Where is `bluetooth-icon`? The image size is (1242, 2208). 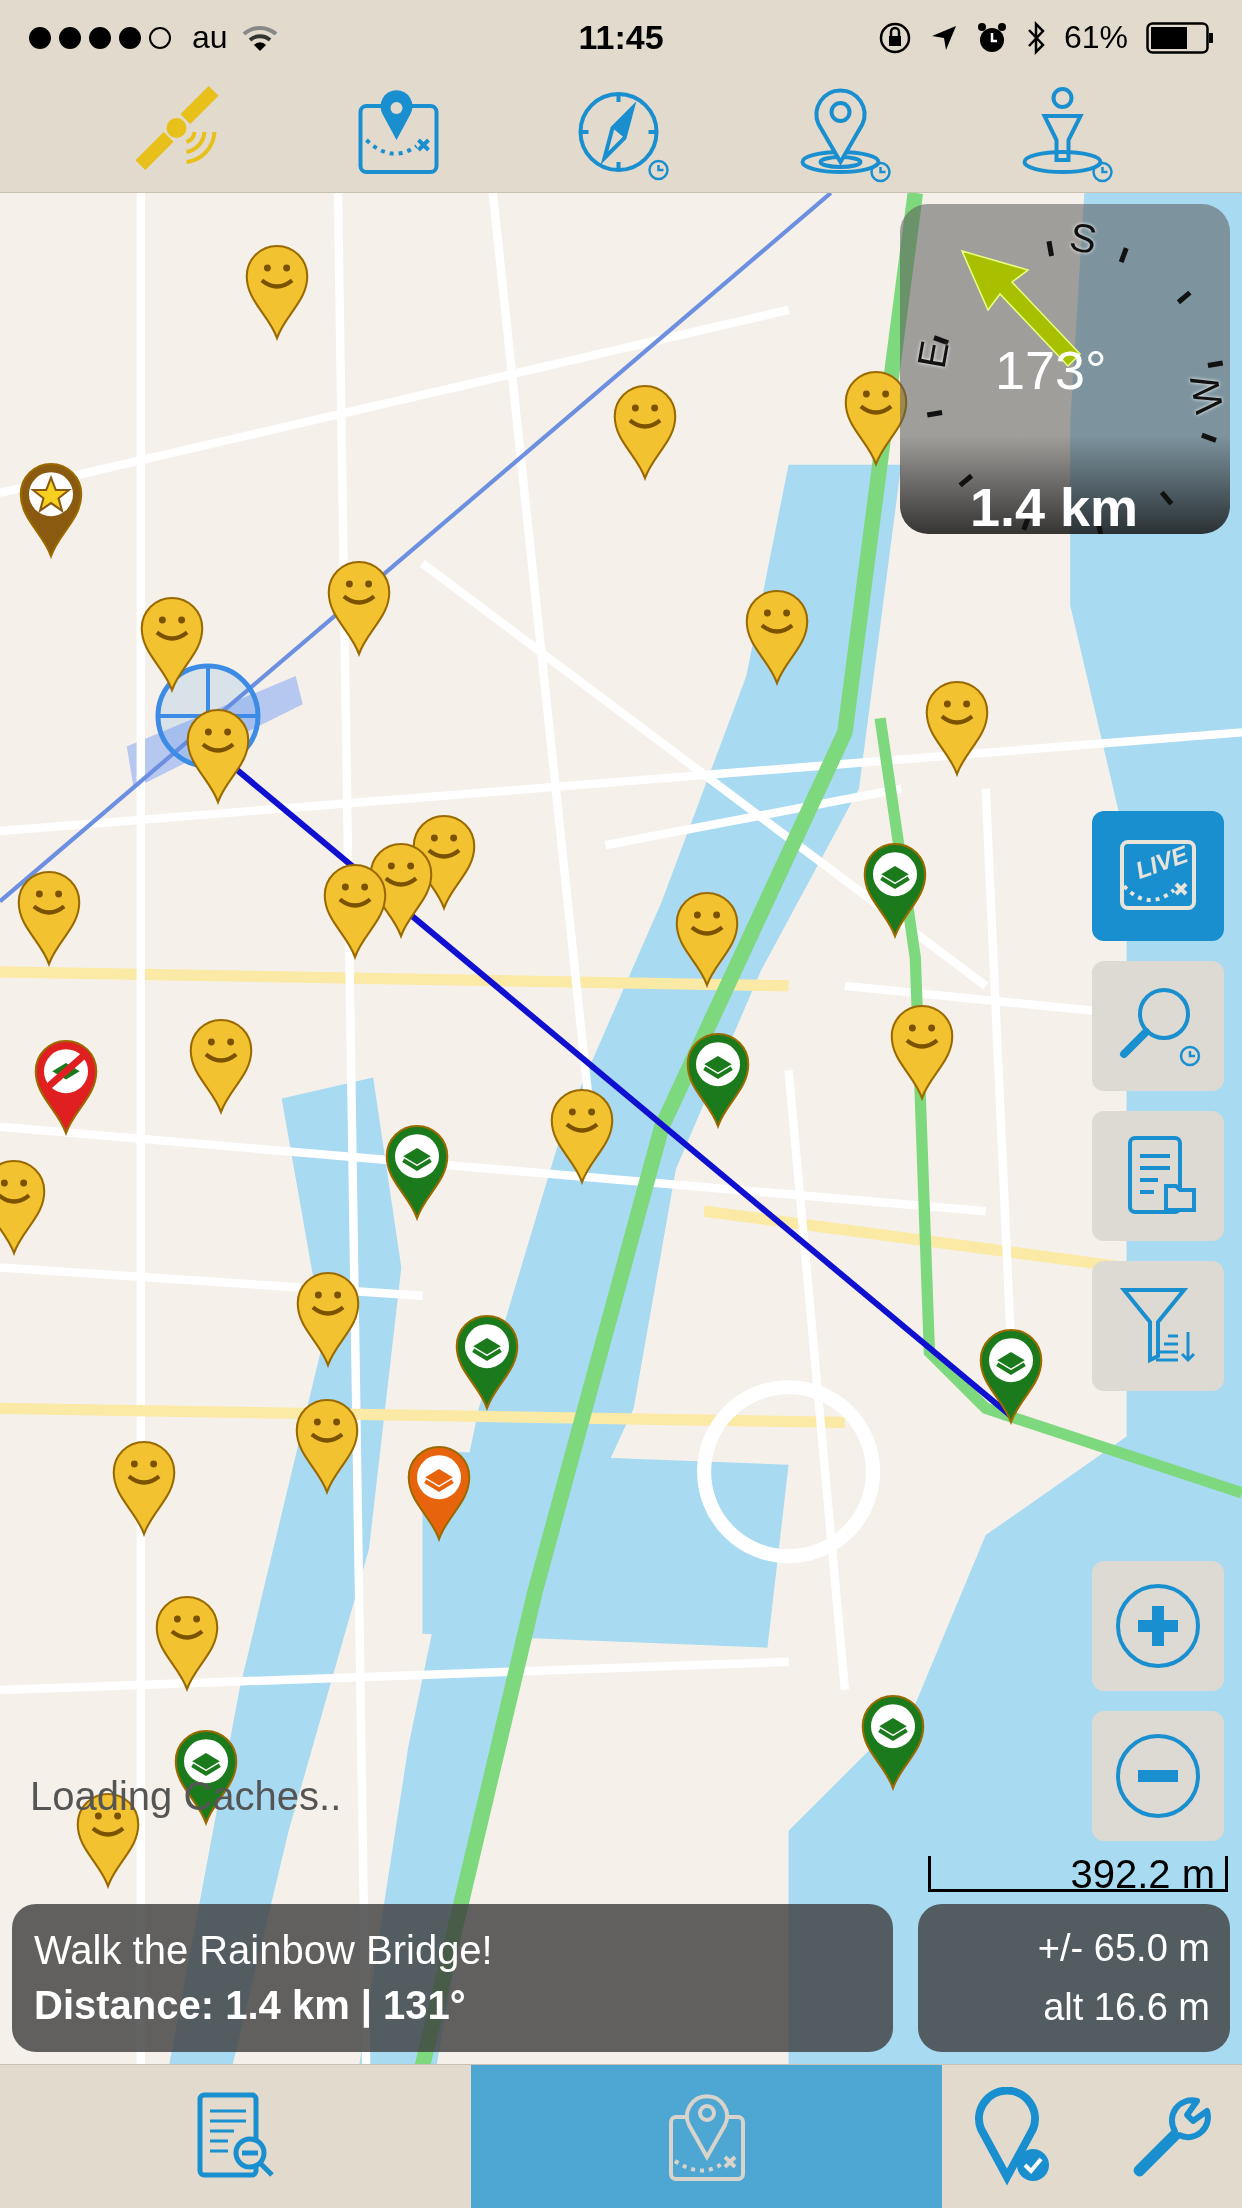 bluetooth-icon is located at coordinates (1035, 37).